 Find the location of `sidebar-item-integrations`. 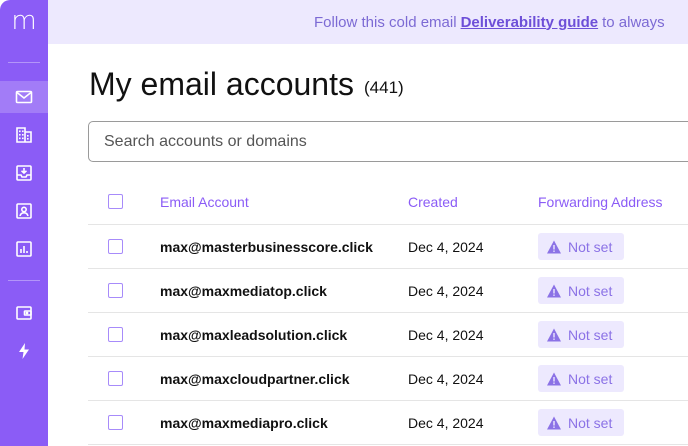

sidebar-item-integrations is located at coordinates (24, 351).